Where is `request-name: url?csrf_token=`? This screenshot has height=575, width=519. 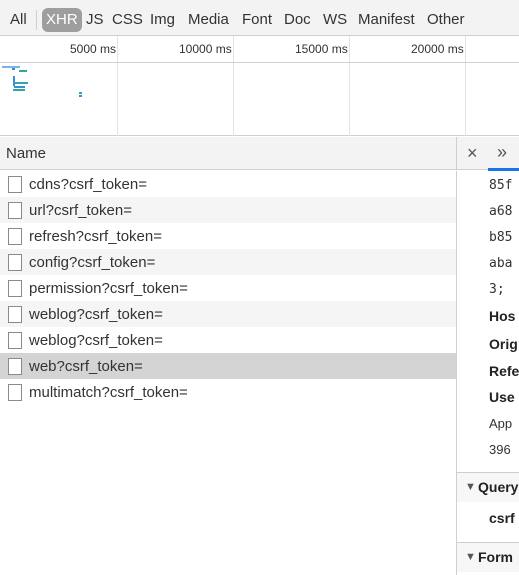 request-name: url?csrf_token= is located at coordinates (80, 210).